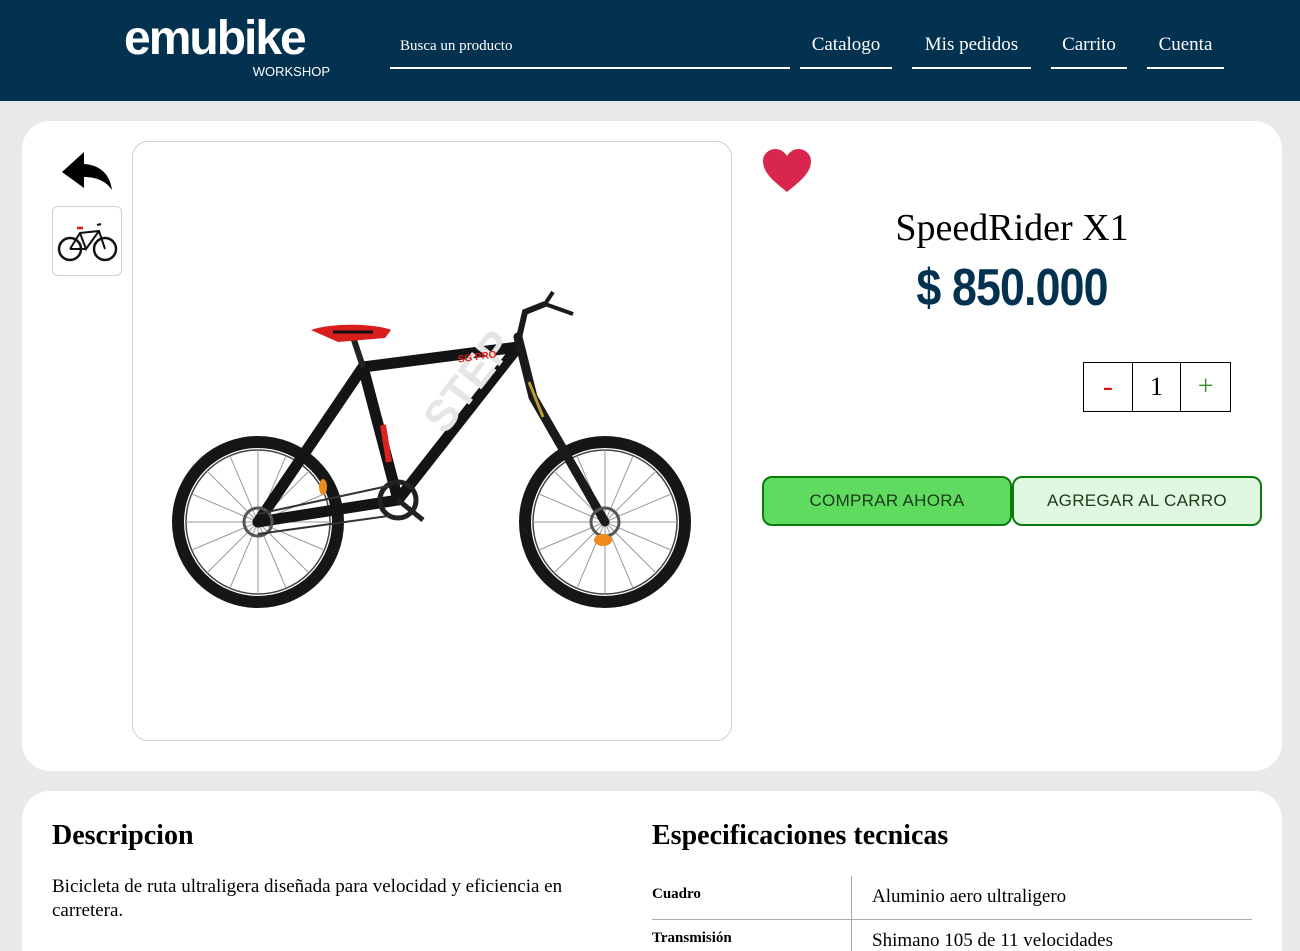 The height and width of the screenshot is (951, 1300). I want to click on search-bar, so click(590, 47).